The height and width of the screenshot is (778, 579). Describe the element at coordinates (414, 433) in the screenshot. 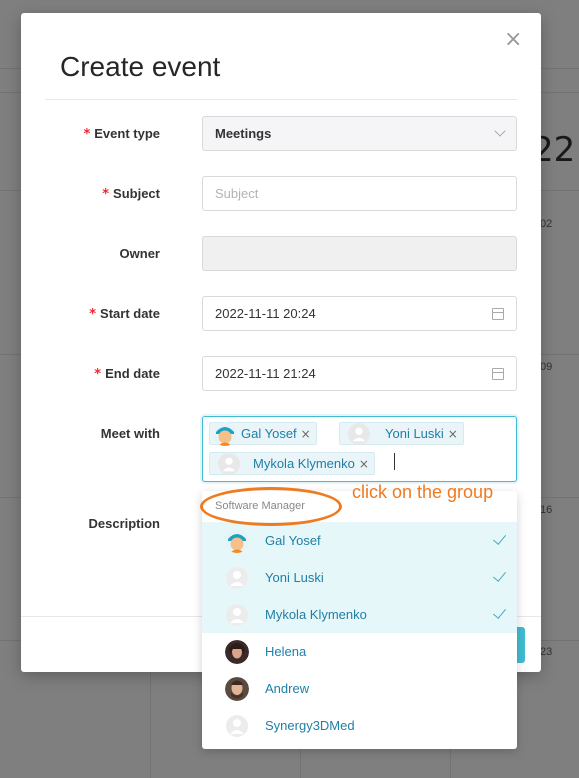

I see `tag-label: Yoni Luski` at that location.